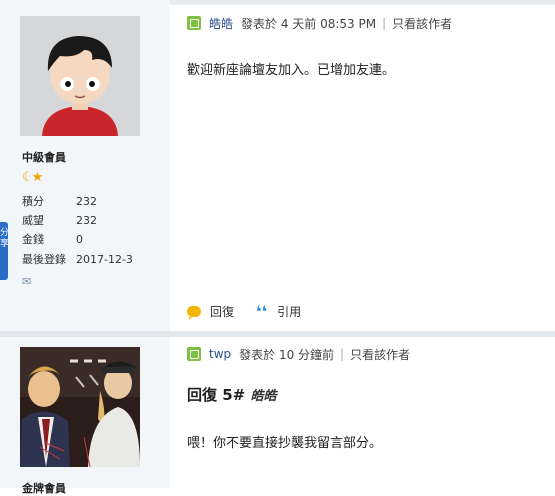 The height and width of the screenshot is (496, 555). Describe the element at coordinates (77, 259) in the screenshot. I see `stat-row: 最後登錄 2017-12-3` at that location.